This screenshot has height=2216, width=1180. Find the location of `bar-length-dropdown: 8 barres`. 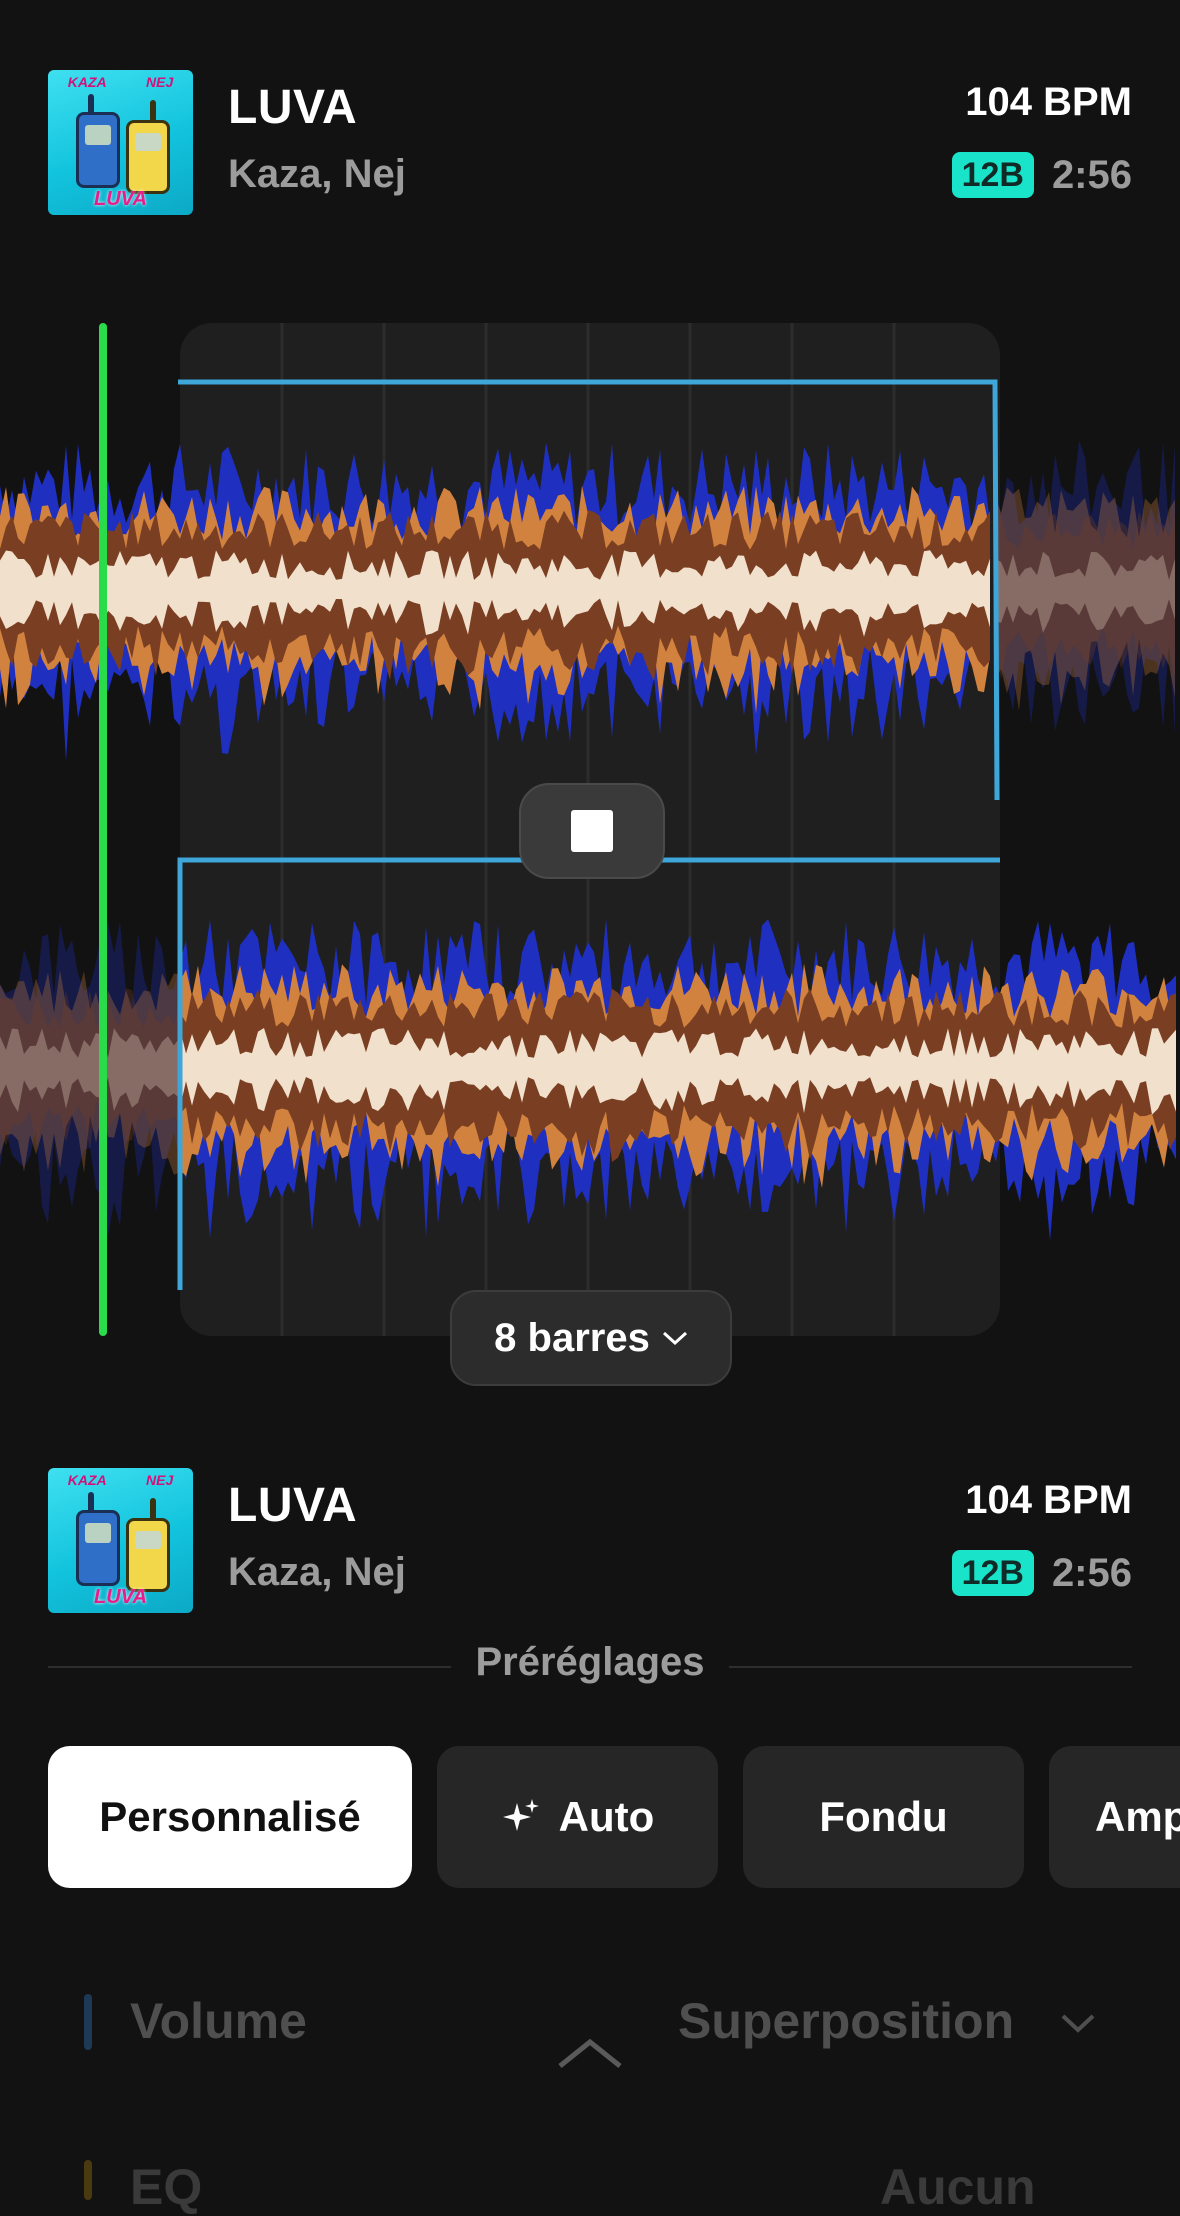

bar-length-dropdown: 8 barres is located at coordinates (591, 1338).